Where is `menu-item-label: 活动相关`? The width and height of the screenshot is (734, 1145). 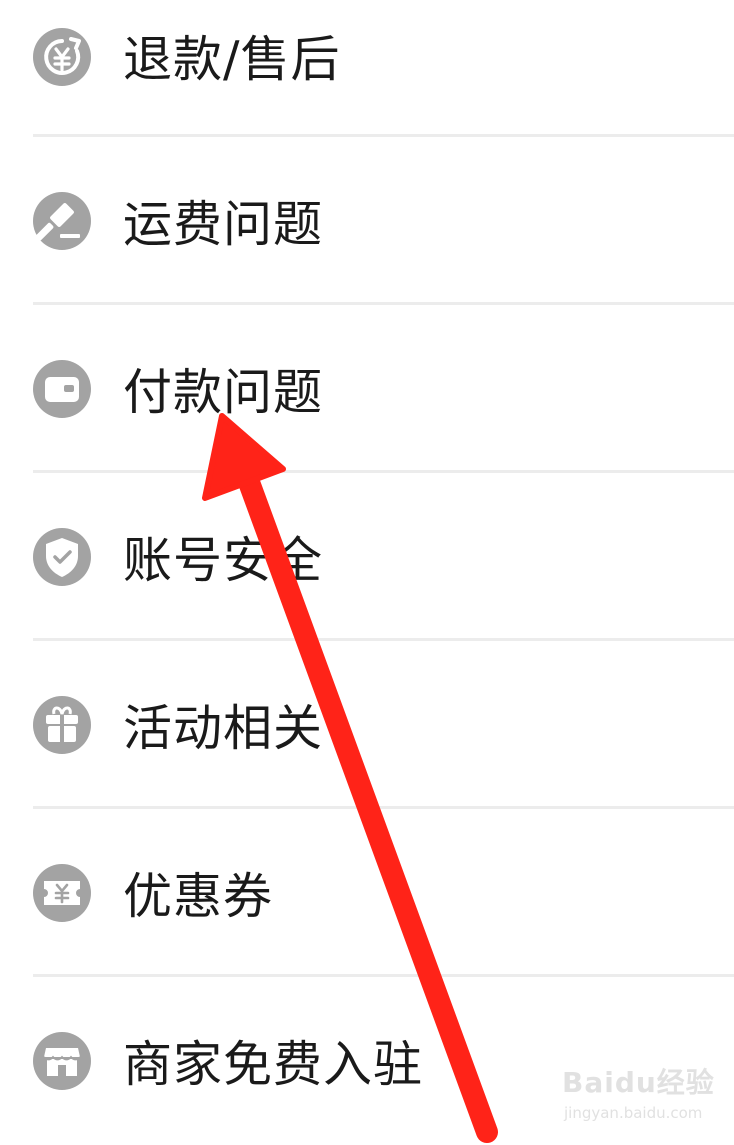
menu-item-label: 活动相关 is located at coordinates (223, 728).